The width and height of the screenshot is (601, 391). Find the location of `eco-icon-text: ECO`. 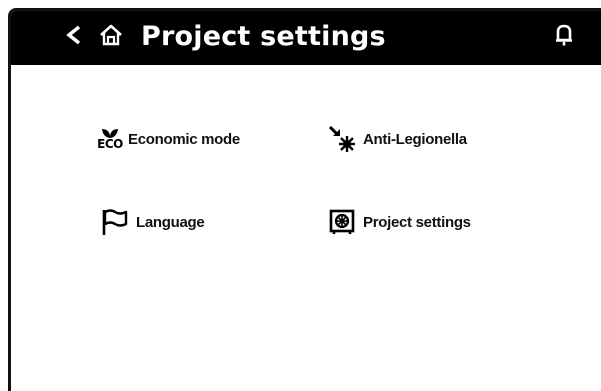

eco-icon-text: ECO is located at coordinates (110, 144).